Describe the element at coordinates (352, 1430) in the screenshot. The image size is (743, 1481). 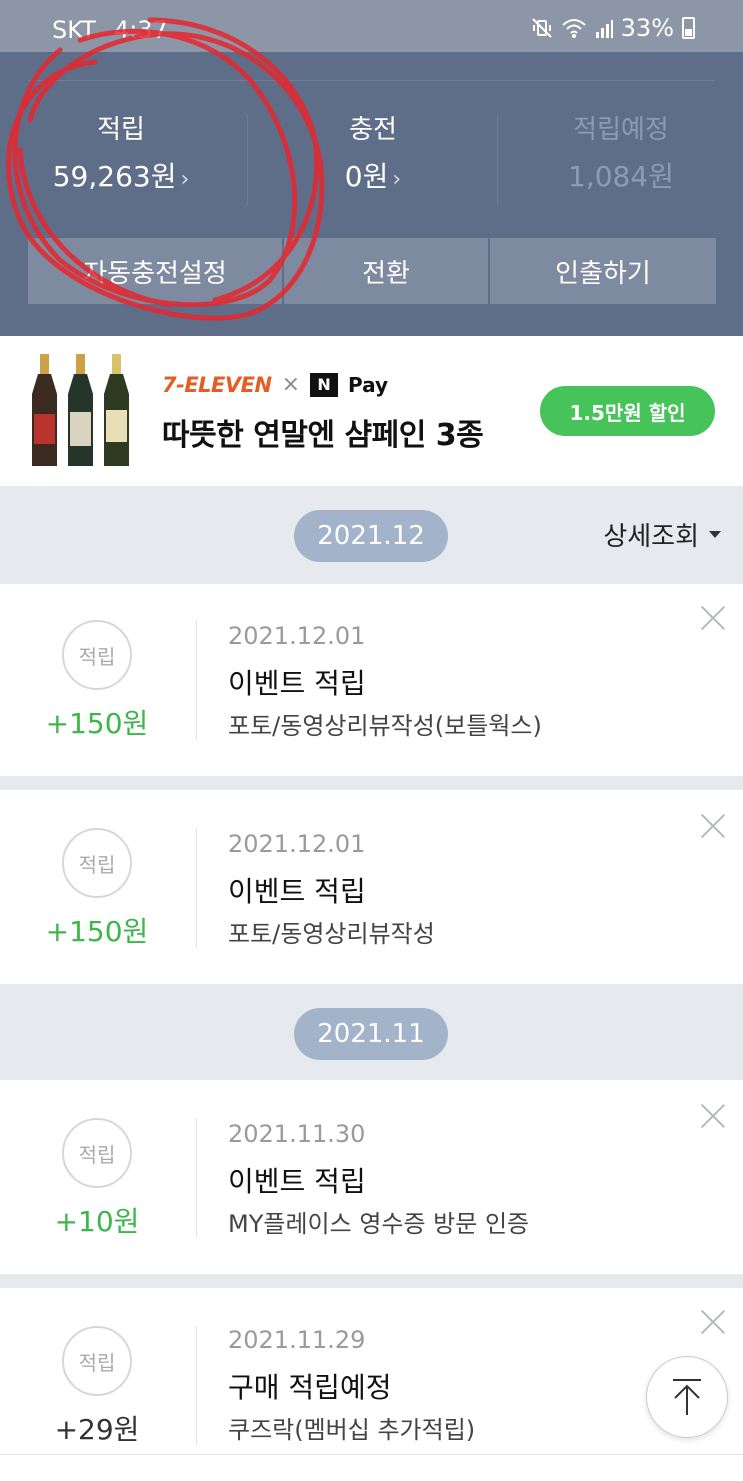
I see `transaction-desc: 쿠즈락(멤버십 추가적립)` at that location.